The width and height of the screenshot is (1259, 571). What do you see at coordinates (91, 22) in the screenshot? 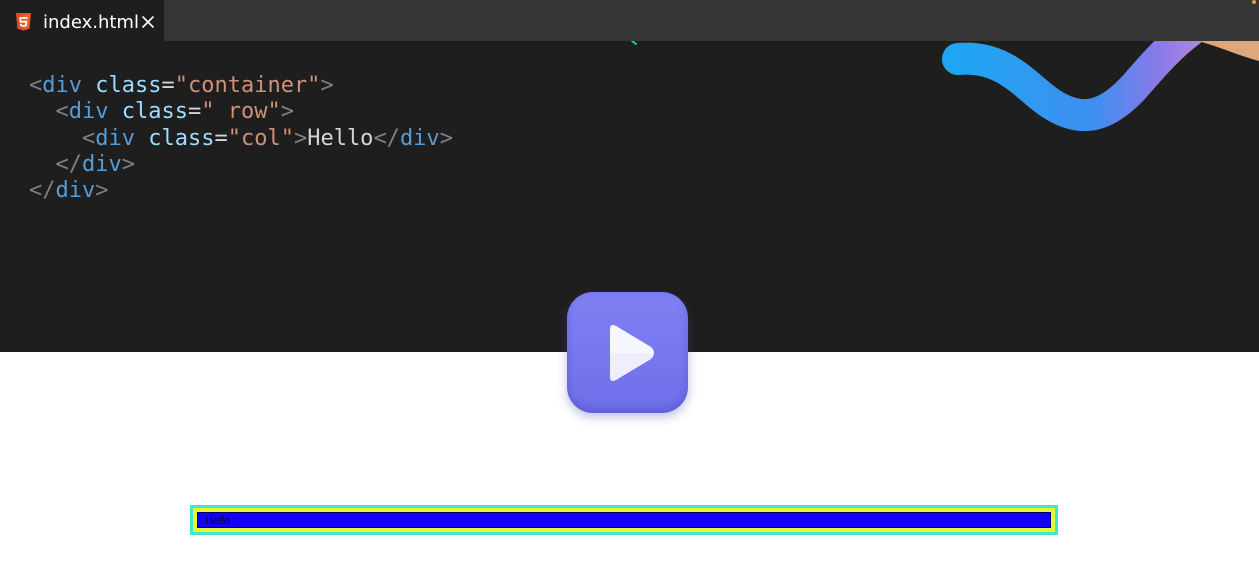
I see `tab-label: index.html` at bounding box center [91, 22].